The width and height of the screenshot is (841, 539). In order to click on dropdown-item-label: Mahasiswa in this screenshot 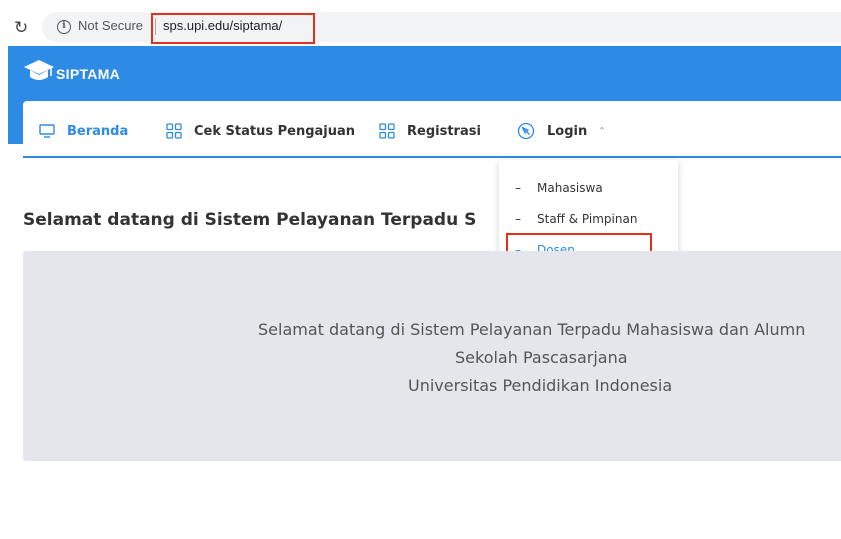, I will do `click(570, 188)`.